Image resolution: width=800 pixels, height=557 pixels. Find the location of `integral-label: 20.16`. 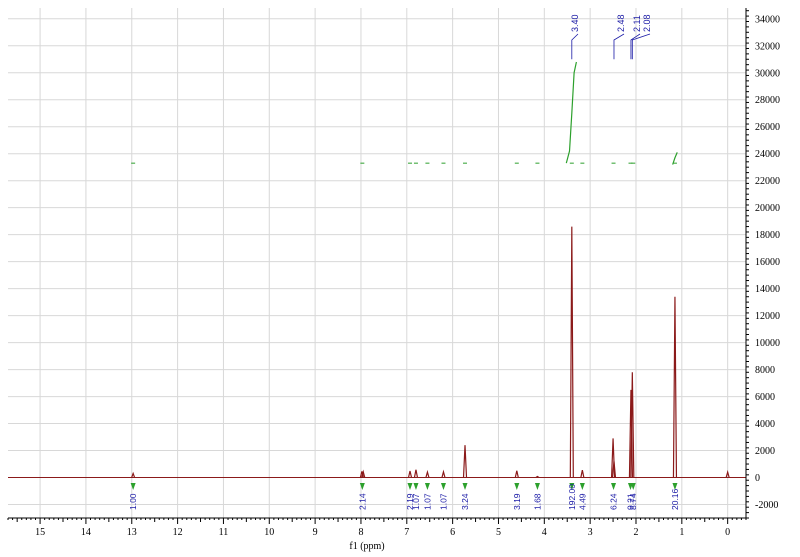

integral-label: 20.16 is located at coordinates (675, 499).